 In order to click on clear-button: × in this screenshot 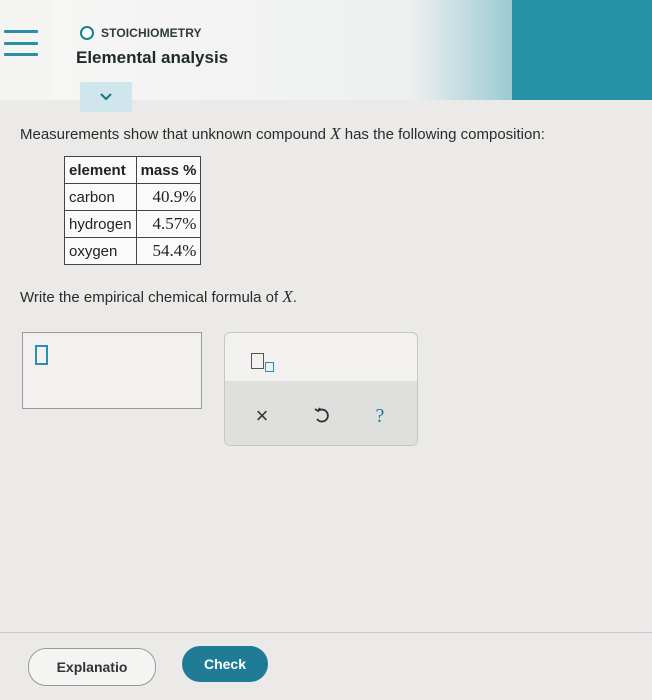, I will do `click(262, 416)`.